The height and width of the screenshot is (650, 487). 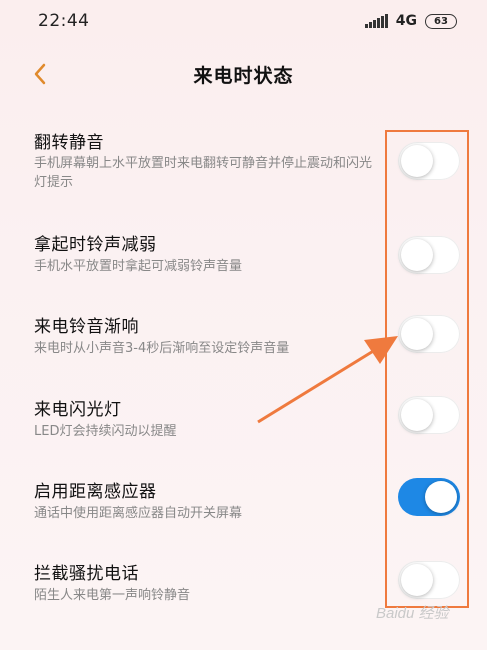 I want to click on ring-crescendo-toggle, so click(x=429, y=334).